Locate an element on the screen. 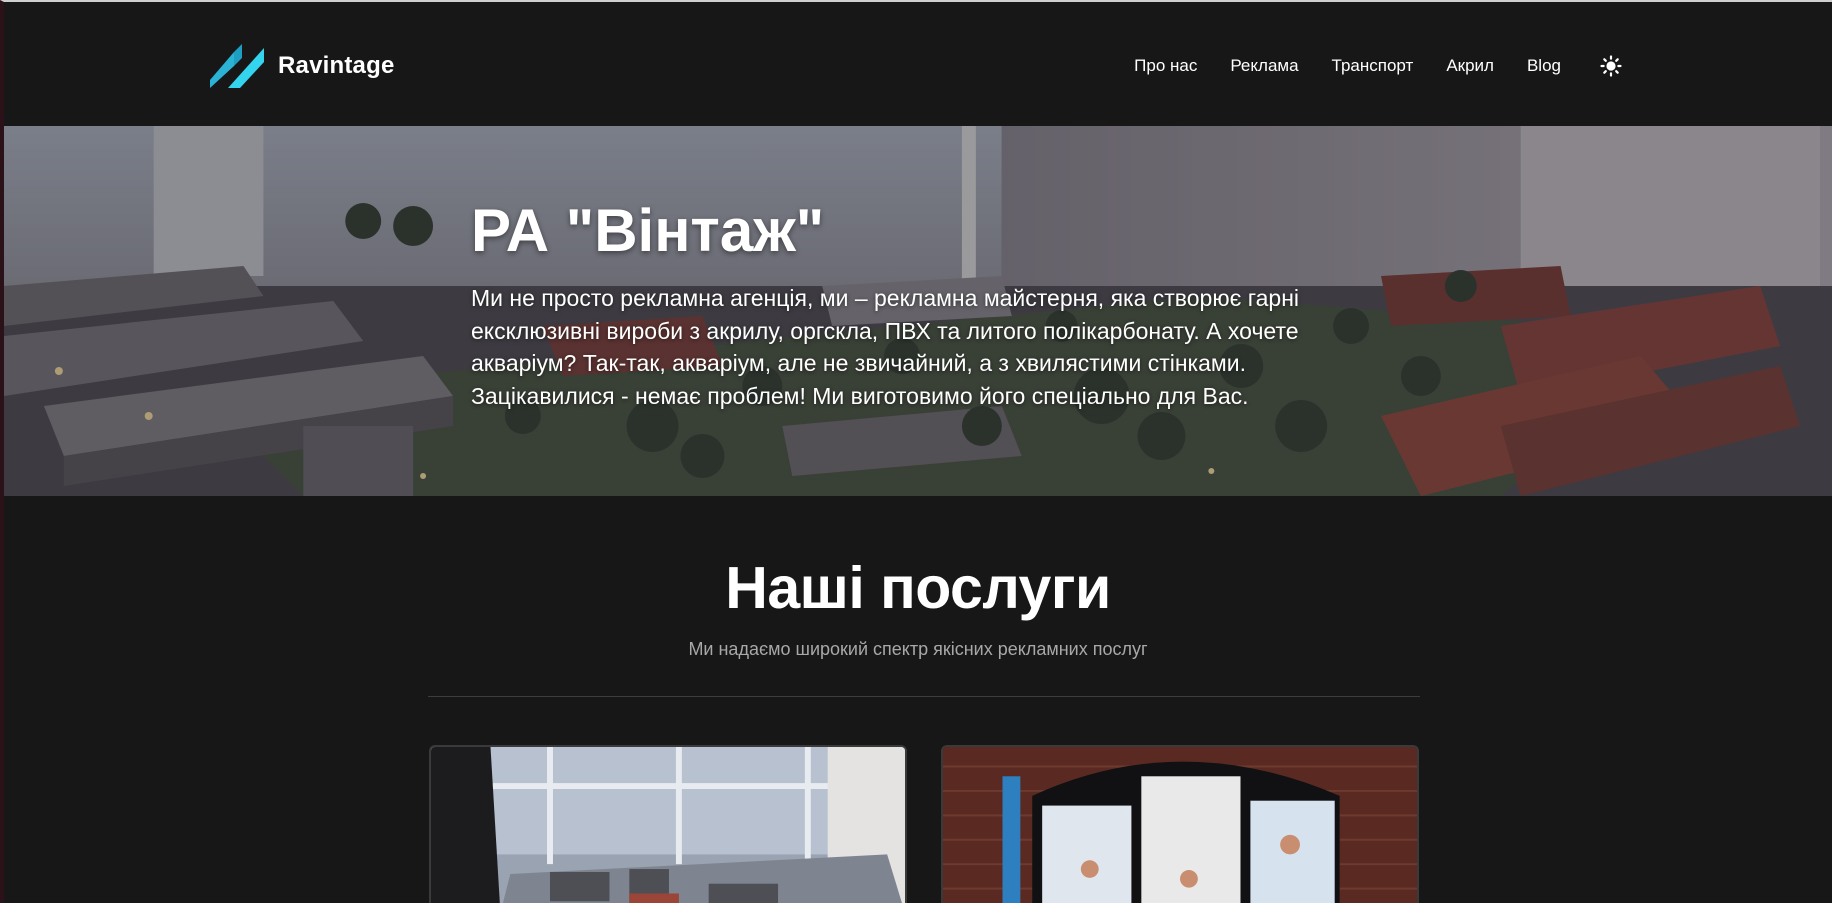 This screenshot has width=1832, height=903. storefront-display-photo is located at coordinates (1180, 825).